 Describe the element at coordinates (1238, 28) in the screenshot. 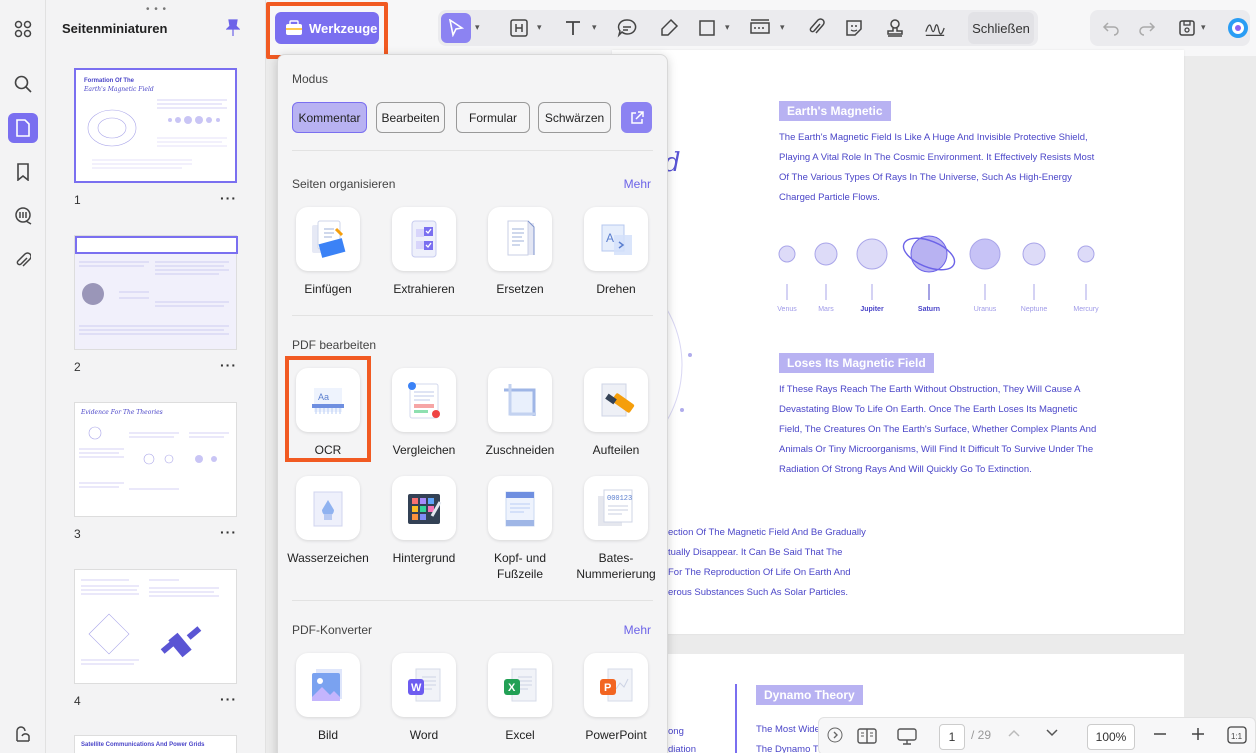

I see `ai-assistant-icon` at that location.